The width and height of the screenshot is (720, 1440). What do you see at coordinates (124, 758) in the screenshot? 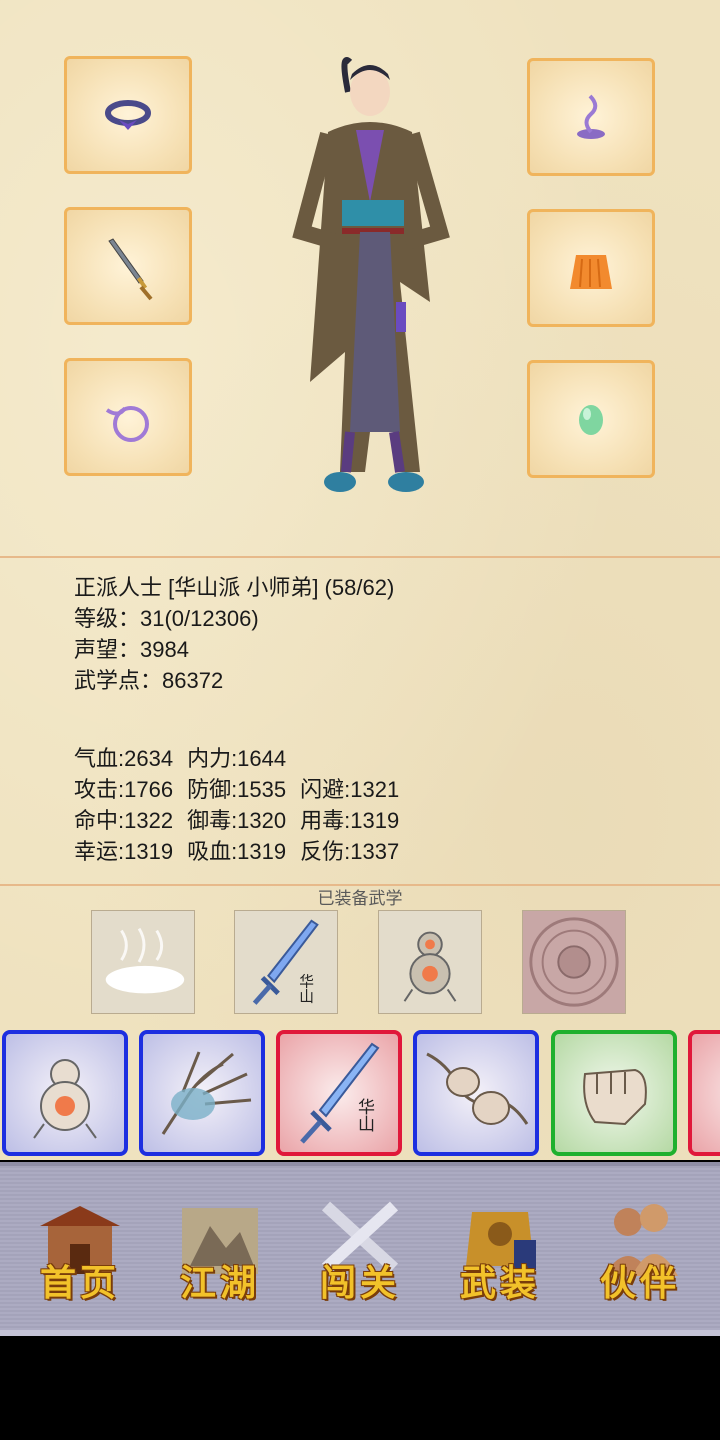
I see `stat-hp: 气血:2634` at bounding box center [124, 758].